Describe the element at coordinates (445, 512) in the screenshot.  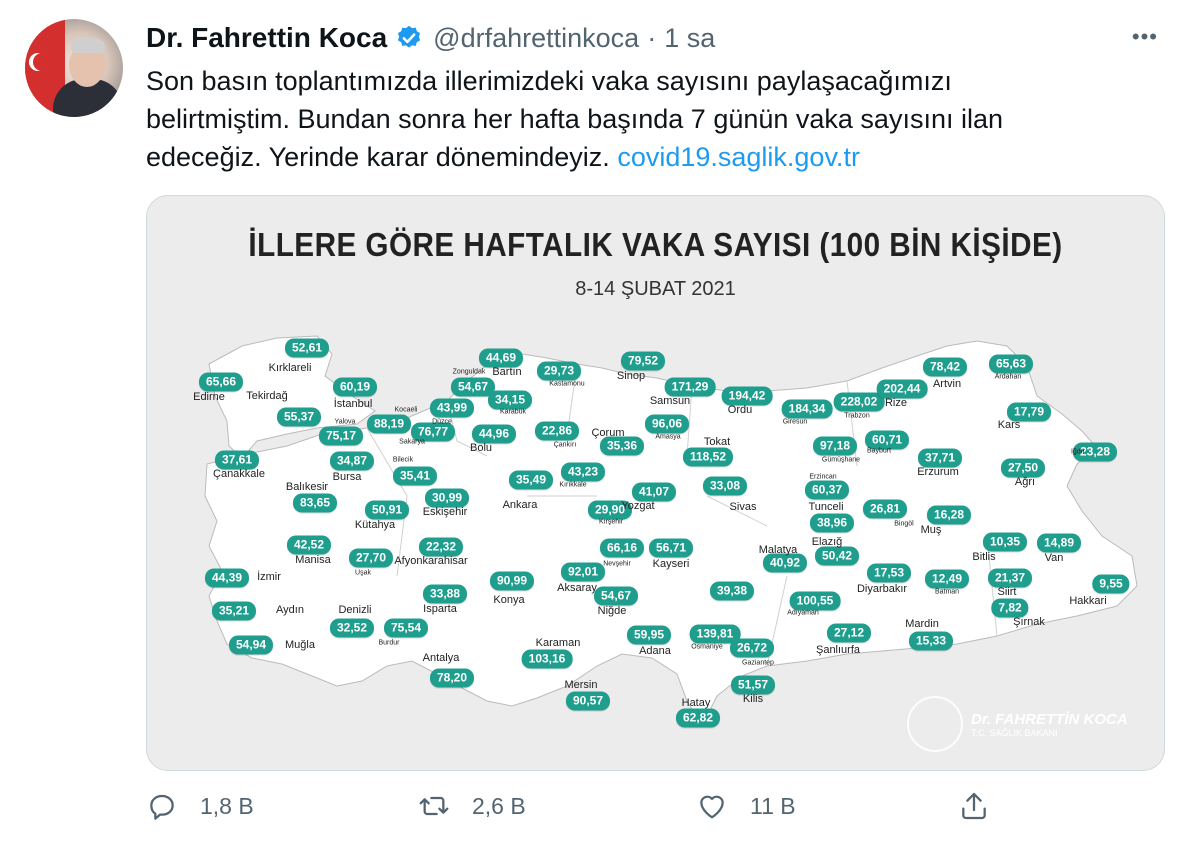
I see `province-label-eskisehir: Eskişehir` at that location.